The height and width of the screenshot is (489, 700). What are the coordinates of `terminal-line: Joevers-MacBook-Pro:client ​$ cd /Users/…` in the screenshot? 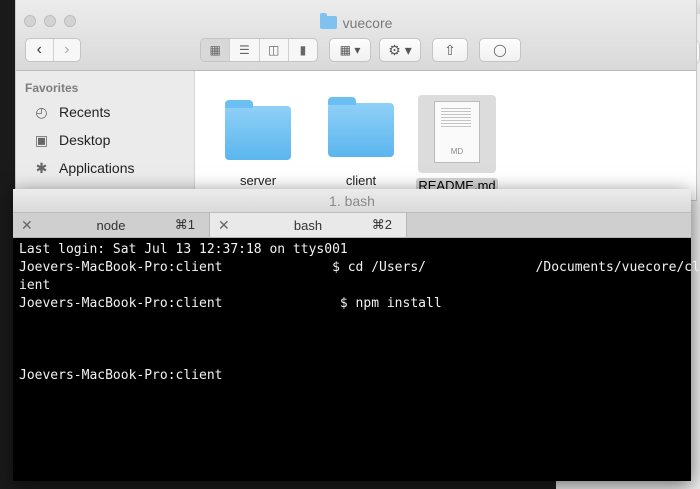 It's located at (359, 267).